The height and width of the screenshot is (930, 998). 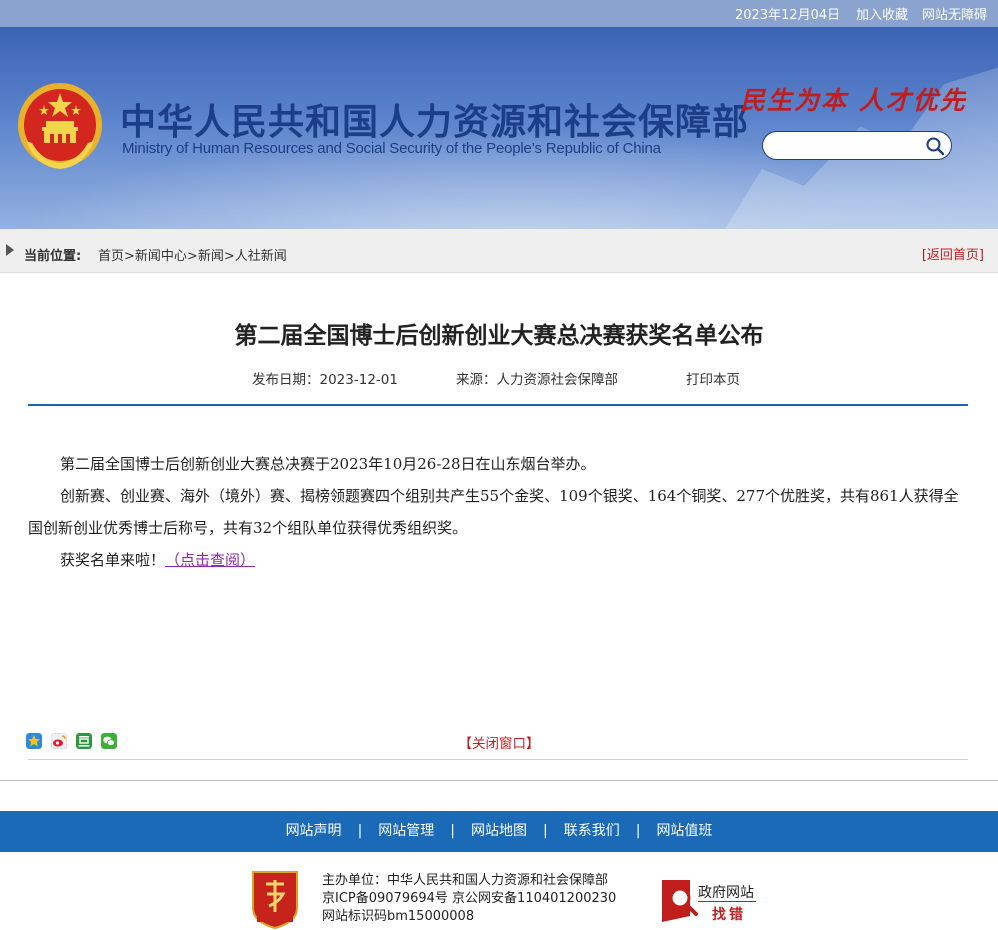 I want to click on back-home-link: [返回首页], so click(x=953, y=253).